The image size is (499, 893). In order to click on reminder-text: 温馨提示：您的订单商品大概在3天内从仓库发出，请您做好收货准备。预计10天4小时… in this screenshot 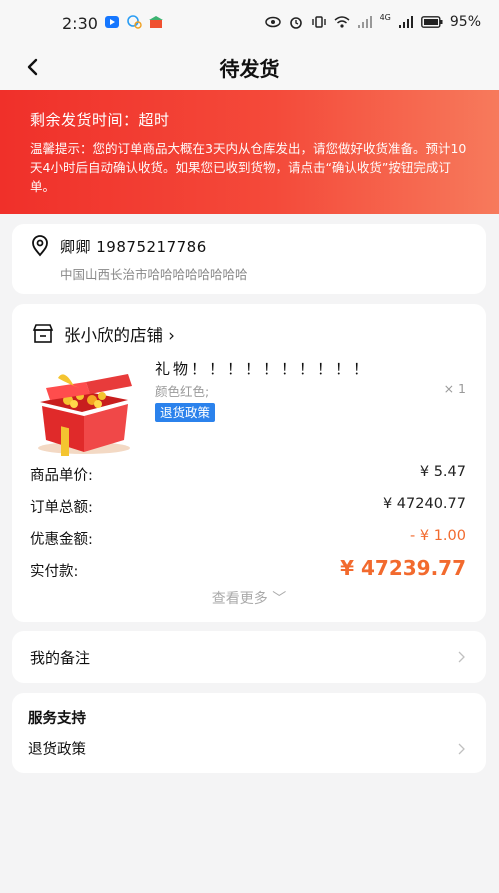, I will do `click(248, 167)`.